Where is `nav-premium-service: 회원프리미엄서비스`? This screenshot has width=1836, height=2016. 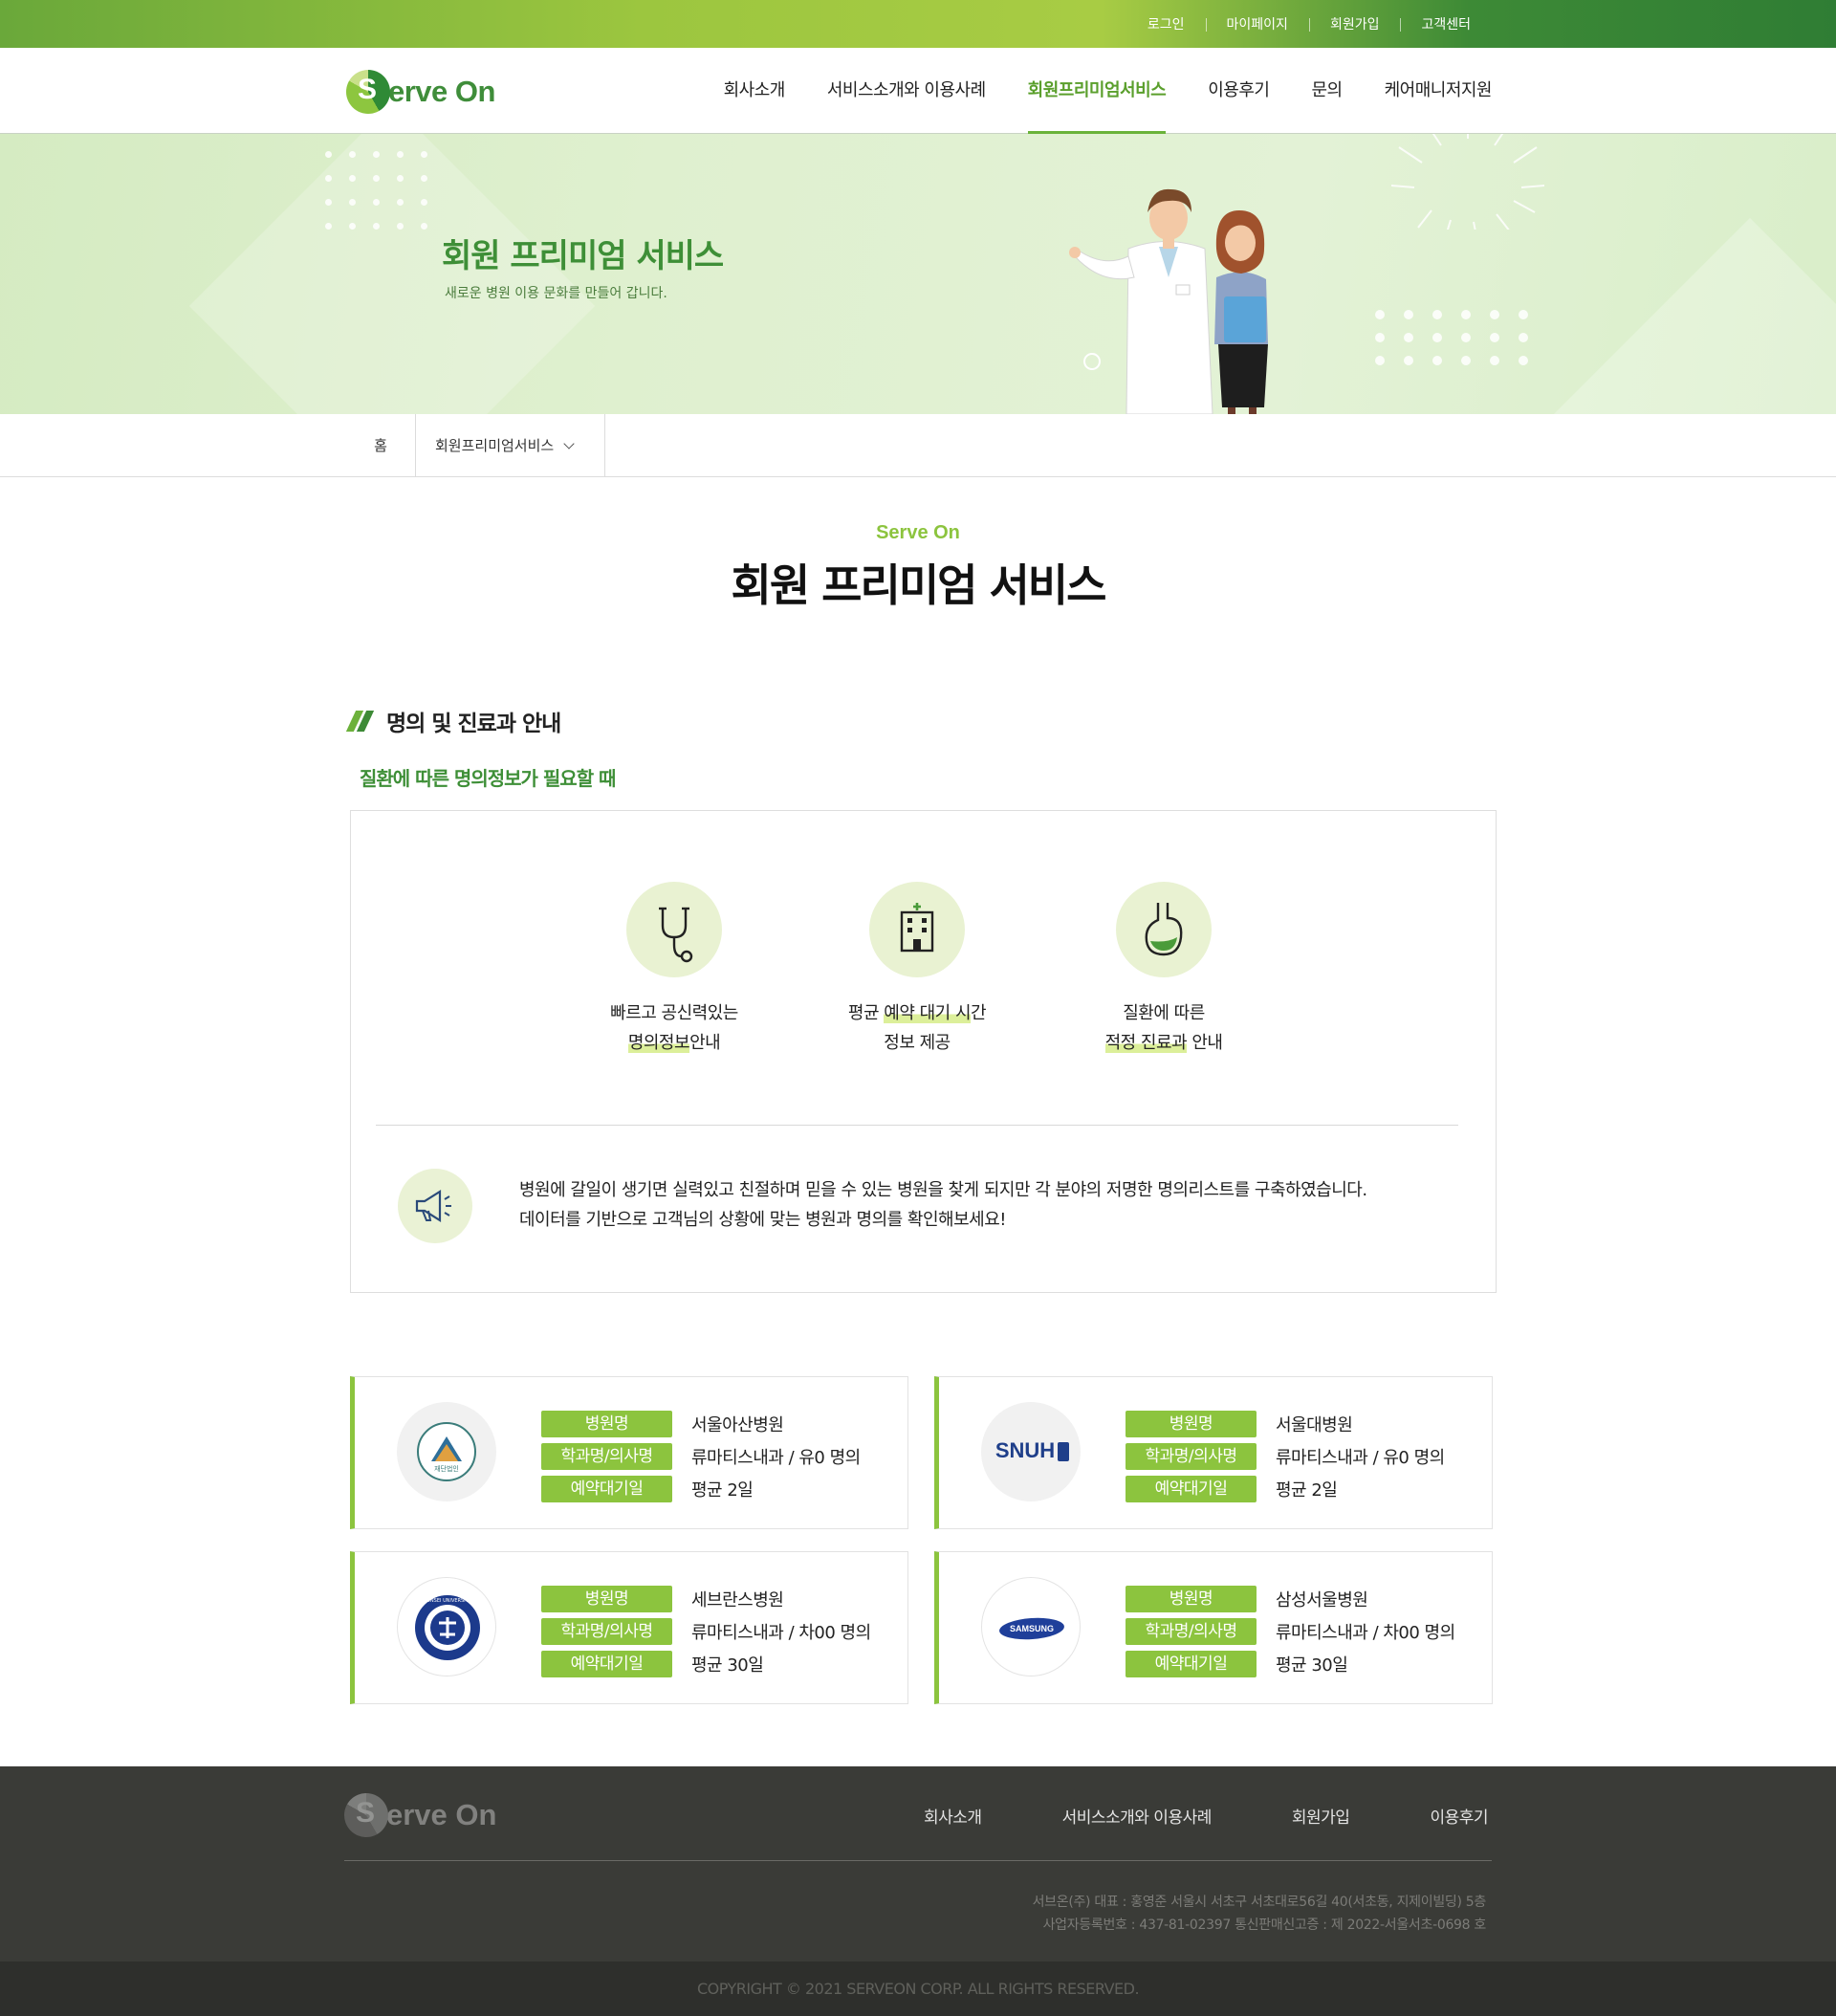 nav-premium-service: 회원프리미엄서비스 is located at coordinates (1097, 91).